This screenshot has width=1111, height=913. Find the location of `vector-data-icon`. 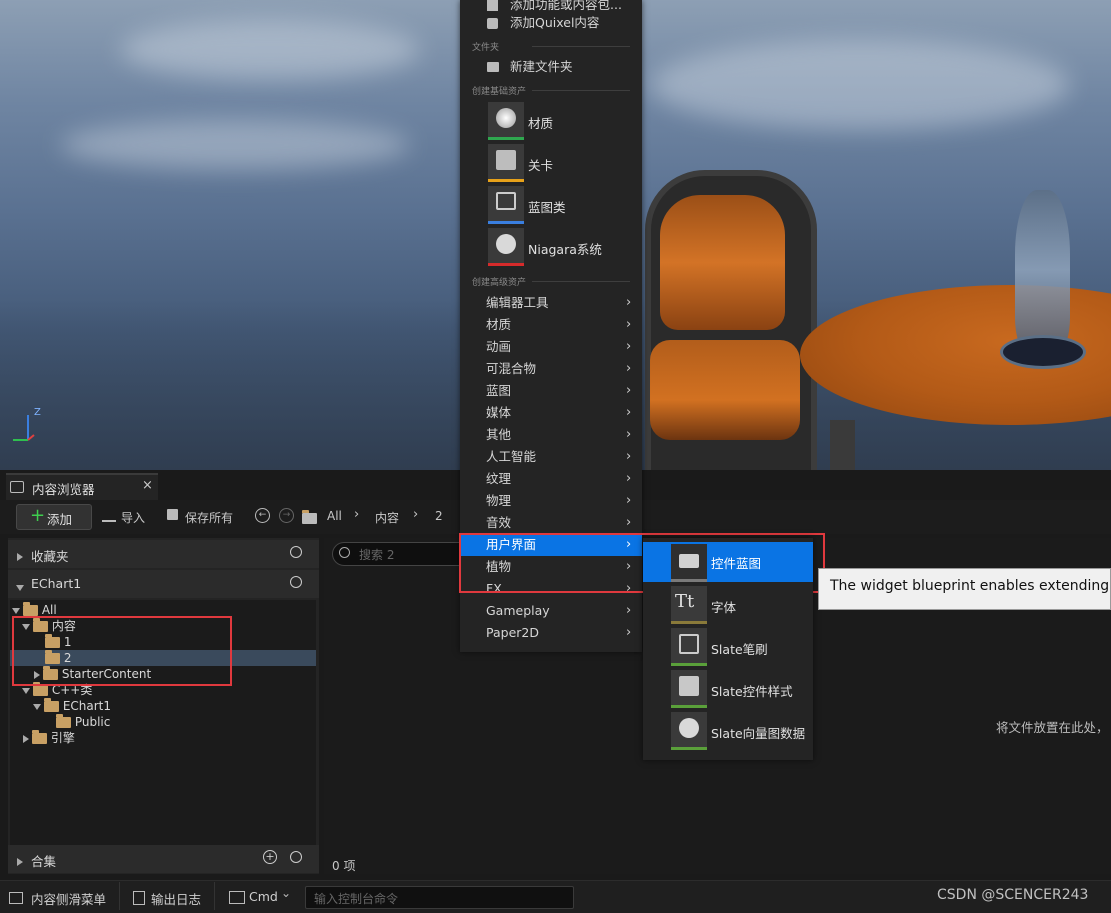

vector-data-icon is located at coordinates (689, 728).